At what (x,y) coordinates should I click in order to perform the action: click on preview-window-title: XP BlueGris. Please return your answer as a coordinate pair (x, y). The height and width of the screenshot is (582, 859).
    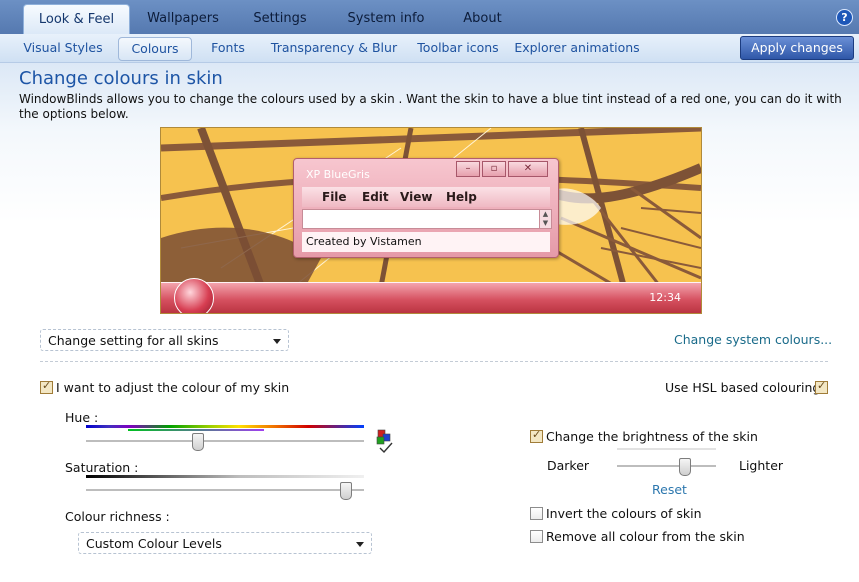
    Looking at the image, I should click on (338, 174).